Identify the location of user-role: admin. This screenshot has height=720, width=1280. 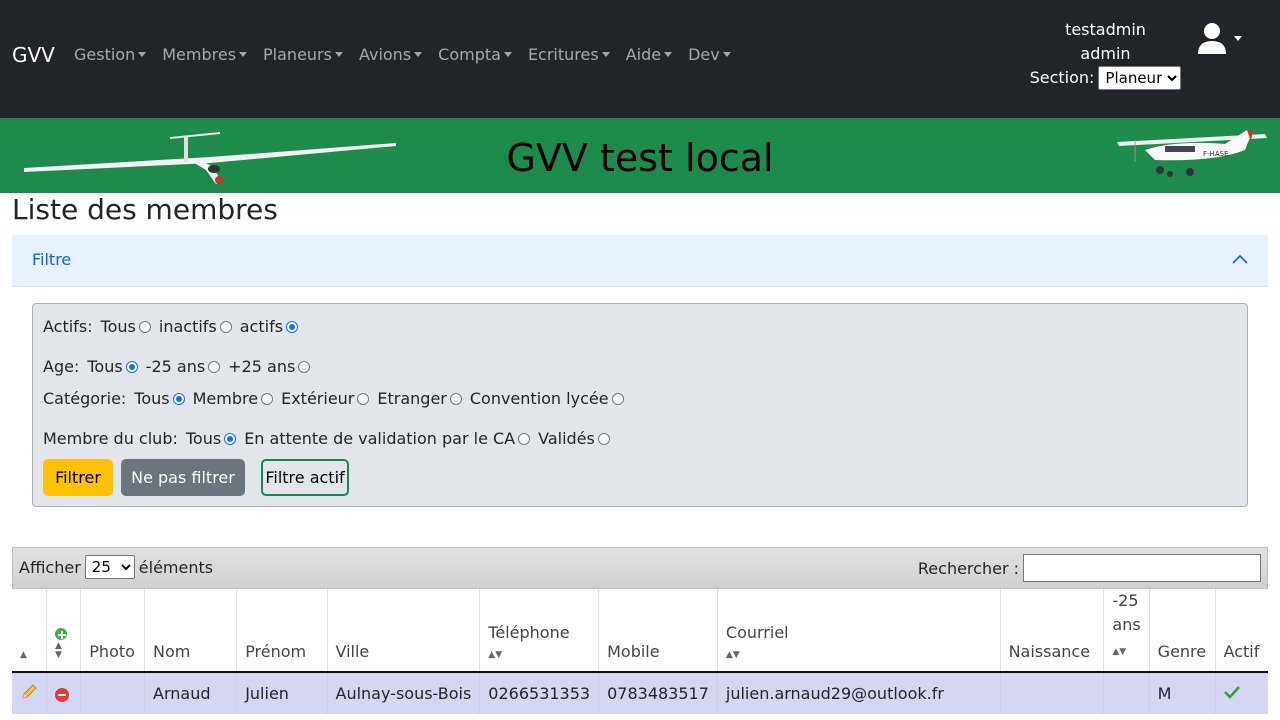
(1105, 53).